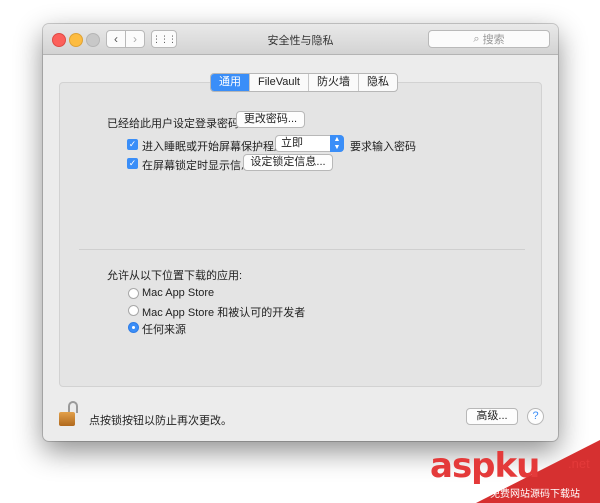 The height and width of the screenshot is (503, 600). I want to click on require-password-checkbox: ✓, so click(132, 144).